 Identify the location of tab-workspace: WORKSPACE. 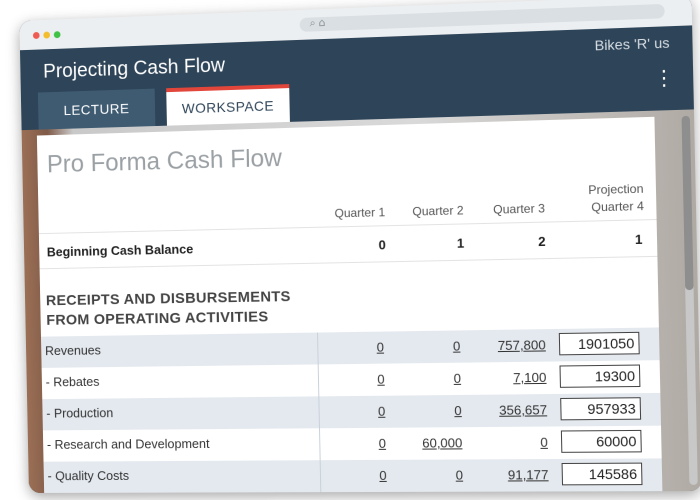
(228, 105).